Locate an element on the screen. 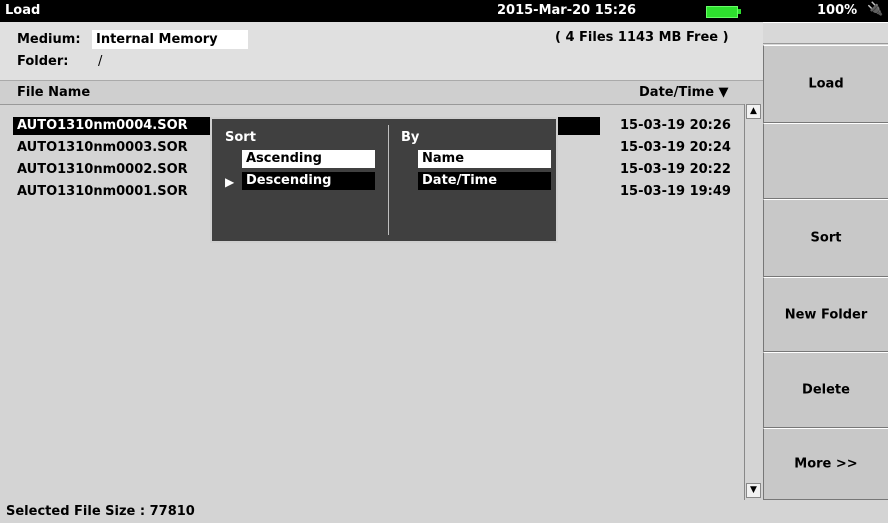 This screenshot has height=523, width=888. scroll-down-icon: ▼ is located at coordinates (753, 490).